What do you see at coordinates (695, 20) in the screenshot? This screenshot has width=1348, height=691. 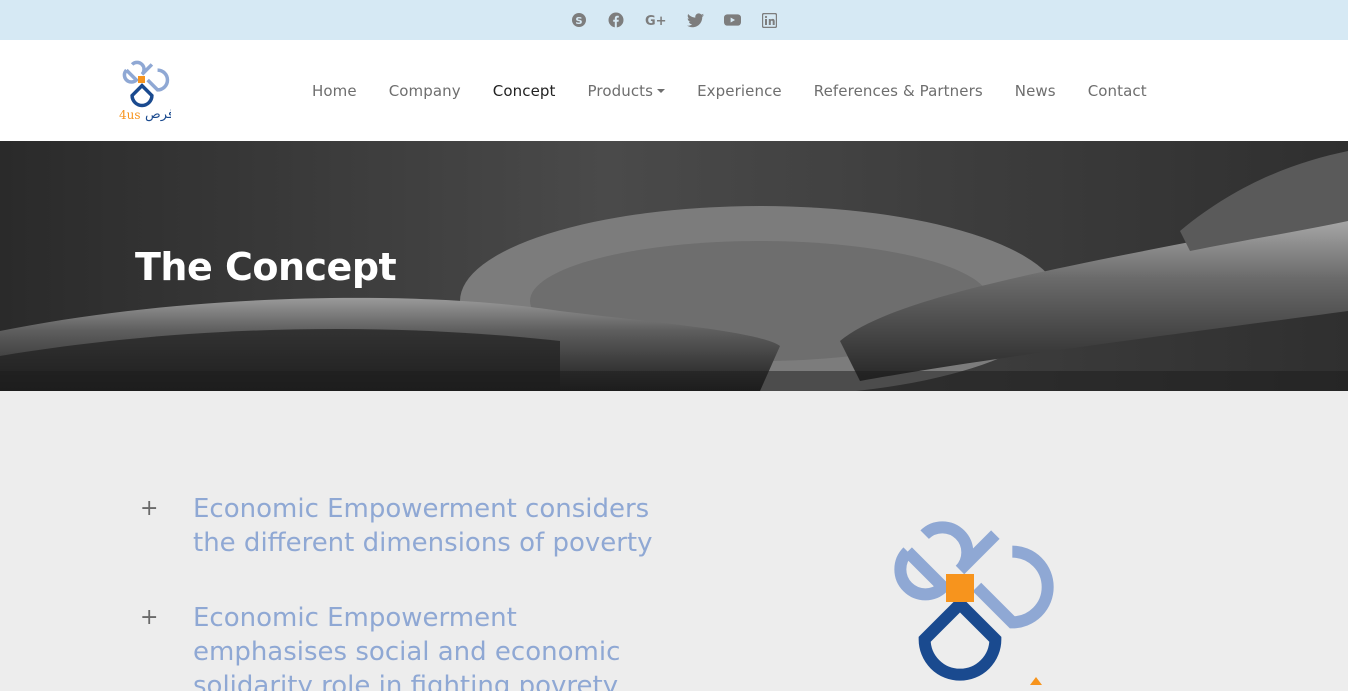 I see `twitter-icon` at bounding box center [695, 20].